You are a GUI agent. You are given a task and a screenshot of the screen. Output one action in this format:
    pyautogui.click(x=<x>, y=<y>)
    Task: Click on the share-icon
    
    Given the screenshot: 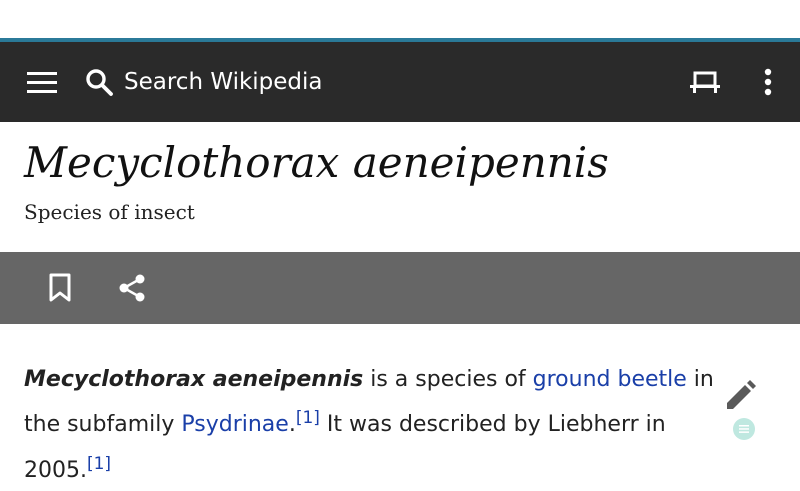 What is the action you would take?
    pyautogui.click(x=132, y=288)
    